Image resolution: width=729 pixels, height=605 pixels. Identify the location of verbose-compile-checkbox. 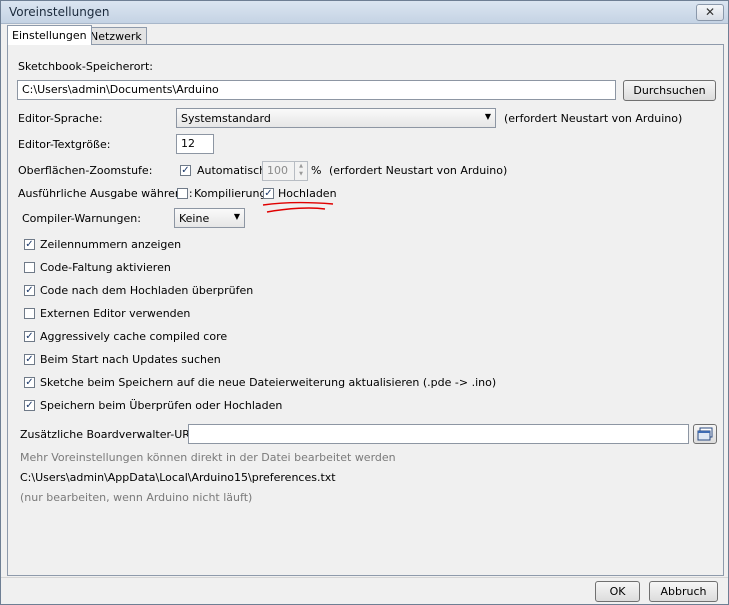
(182, 193).